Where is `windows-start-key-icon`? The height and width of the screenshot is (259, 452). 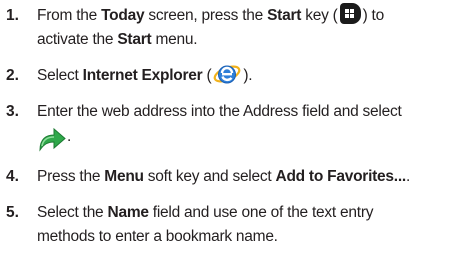
windows-start-key-icon is located at coordinates (350, 14).